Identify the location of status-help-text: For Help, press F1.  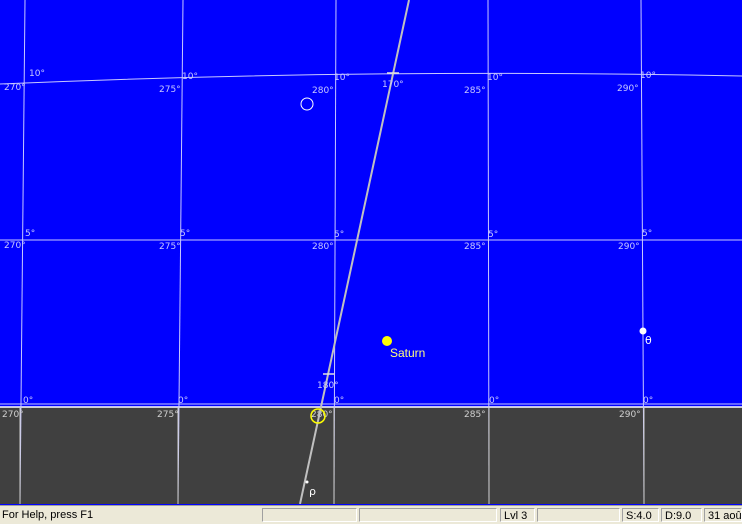
(48, 515).